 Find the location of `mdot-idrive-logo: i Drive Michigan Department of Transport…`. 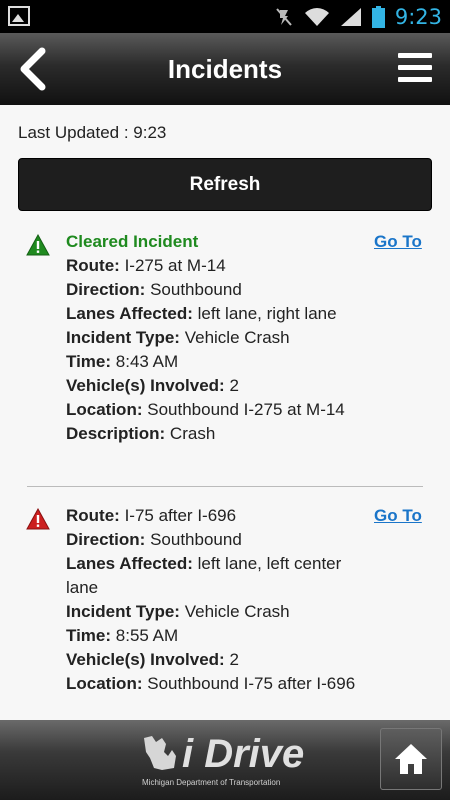

mdot-idrive-logo: i Drive Michigan Department of Transport… is located at coordinates (227, 762).